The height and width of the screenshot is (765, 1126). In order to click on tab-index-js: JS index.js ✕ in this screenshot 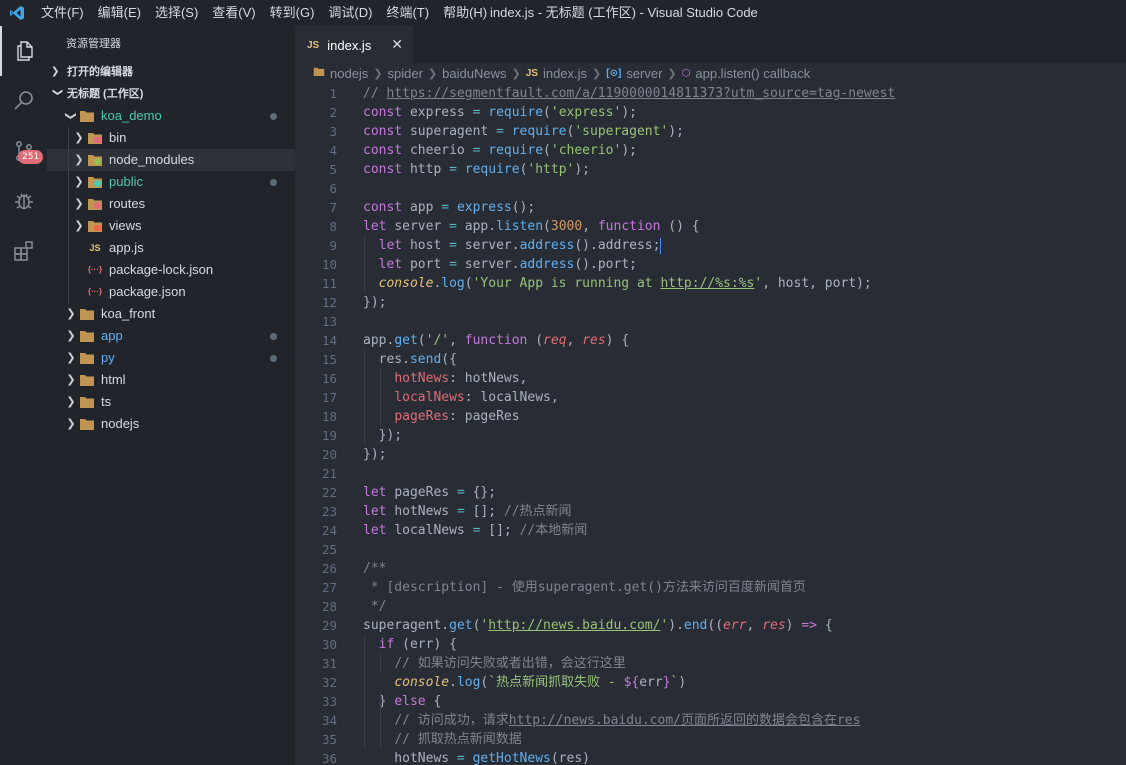, I will do `click(354, 44)`.